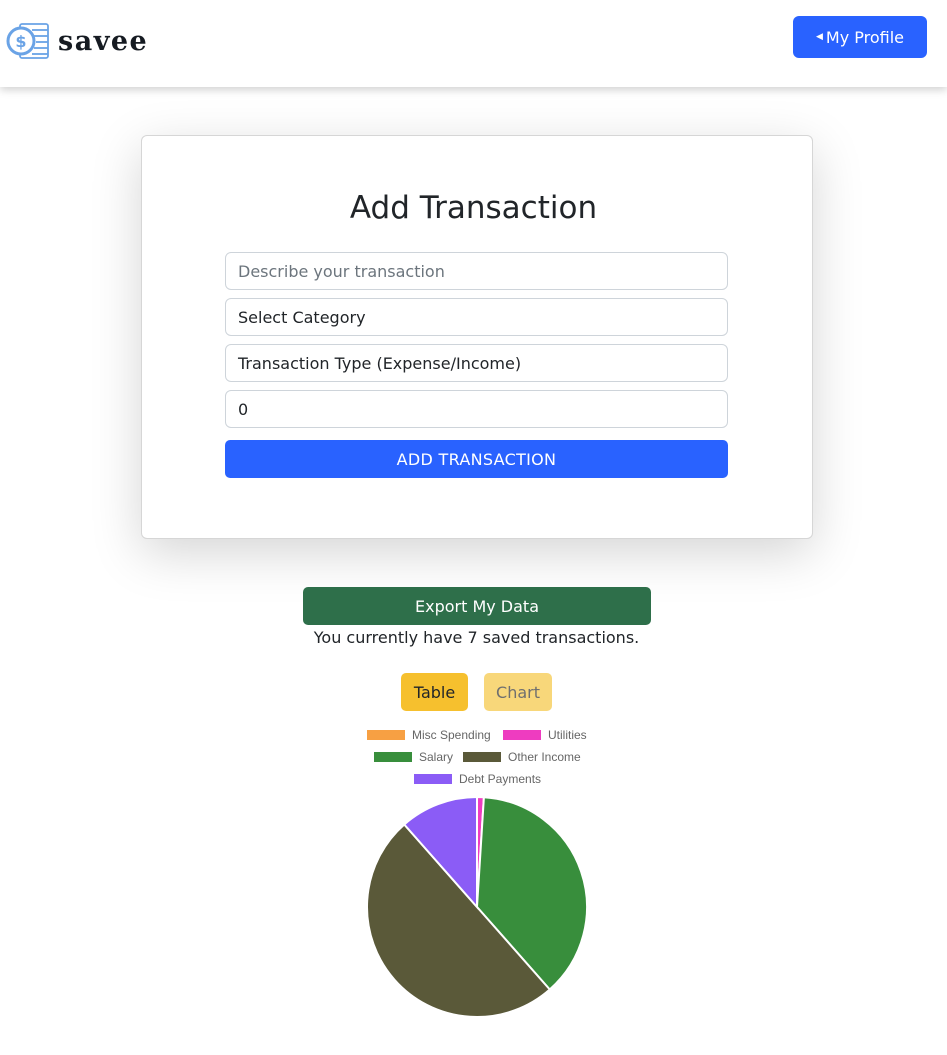 The width and height of the screenshot is (947, 1055). I want to click on export-data-label: Export My Data, so click(477, 606).